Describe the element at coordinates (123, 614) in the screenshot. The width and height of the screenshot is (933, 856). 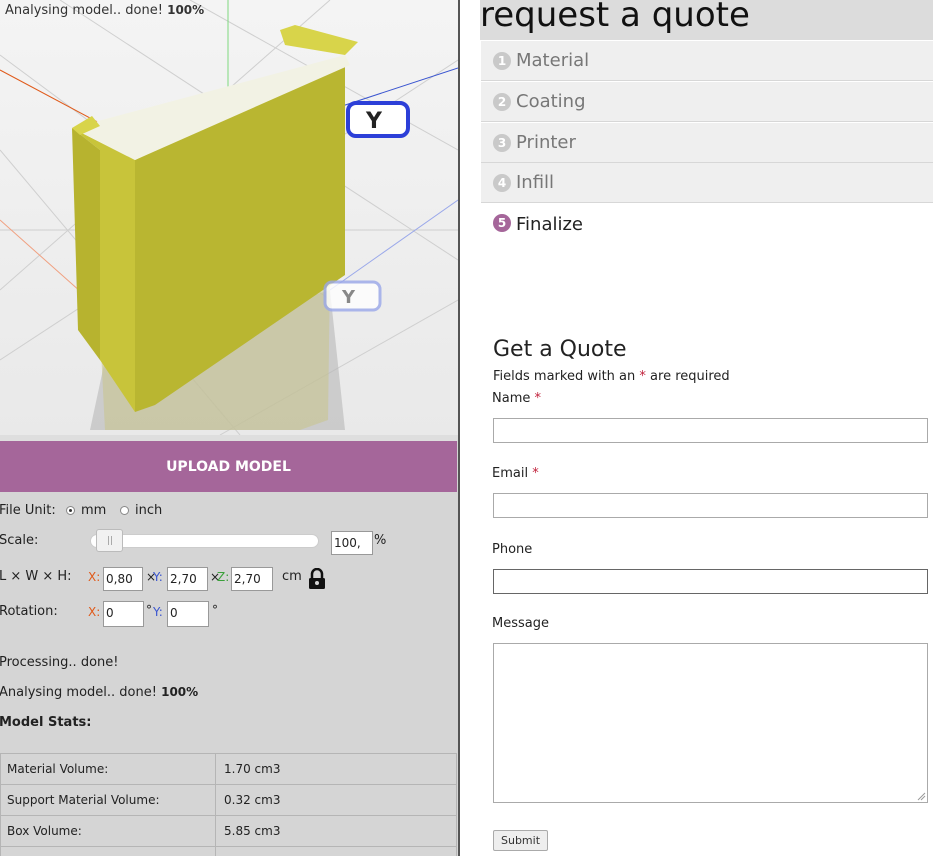
I see `rotation-x-input: 0` at that location.